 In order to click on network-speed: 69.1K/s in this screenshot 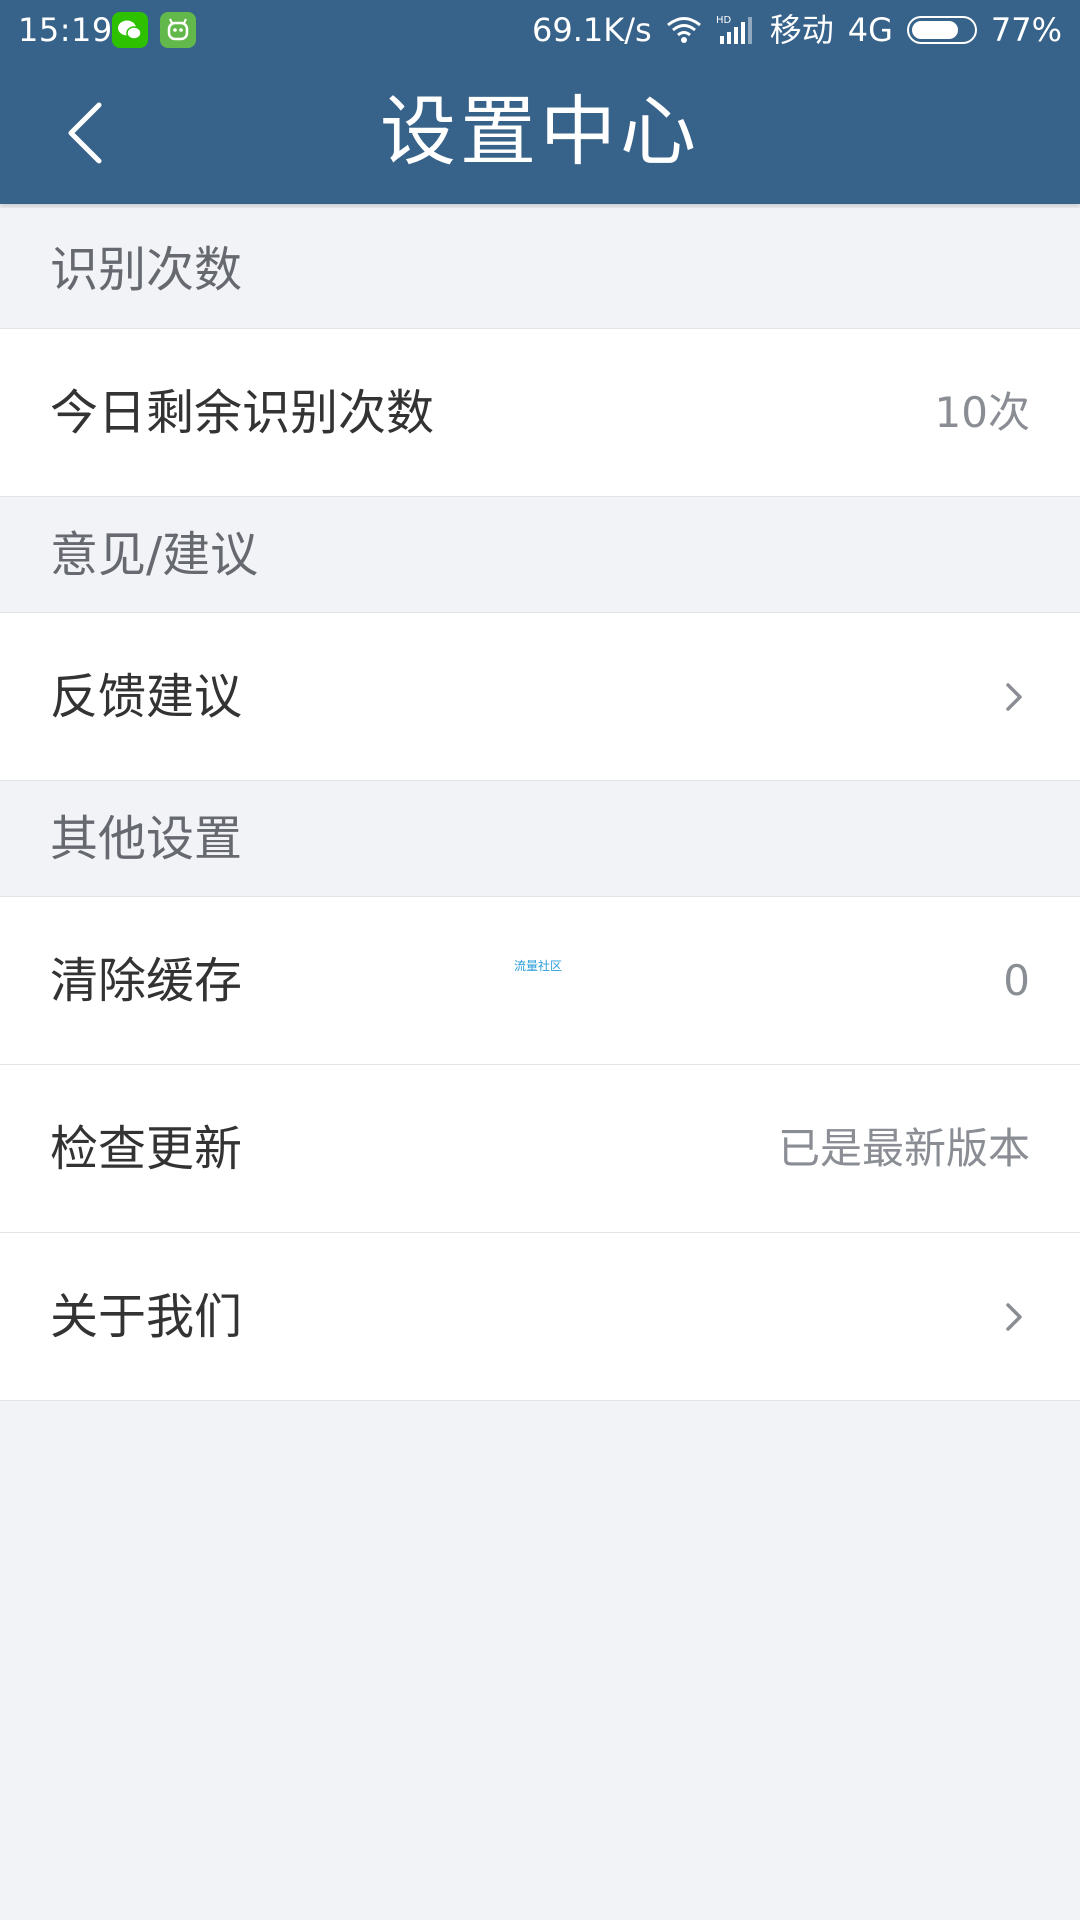, I will do `click(592, 30)`.